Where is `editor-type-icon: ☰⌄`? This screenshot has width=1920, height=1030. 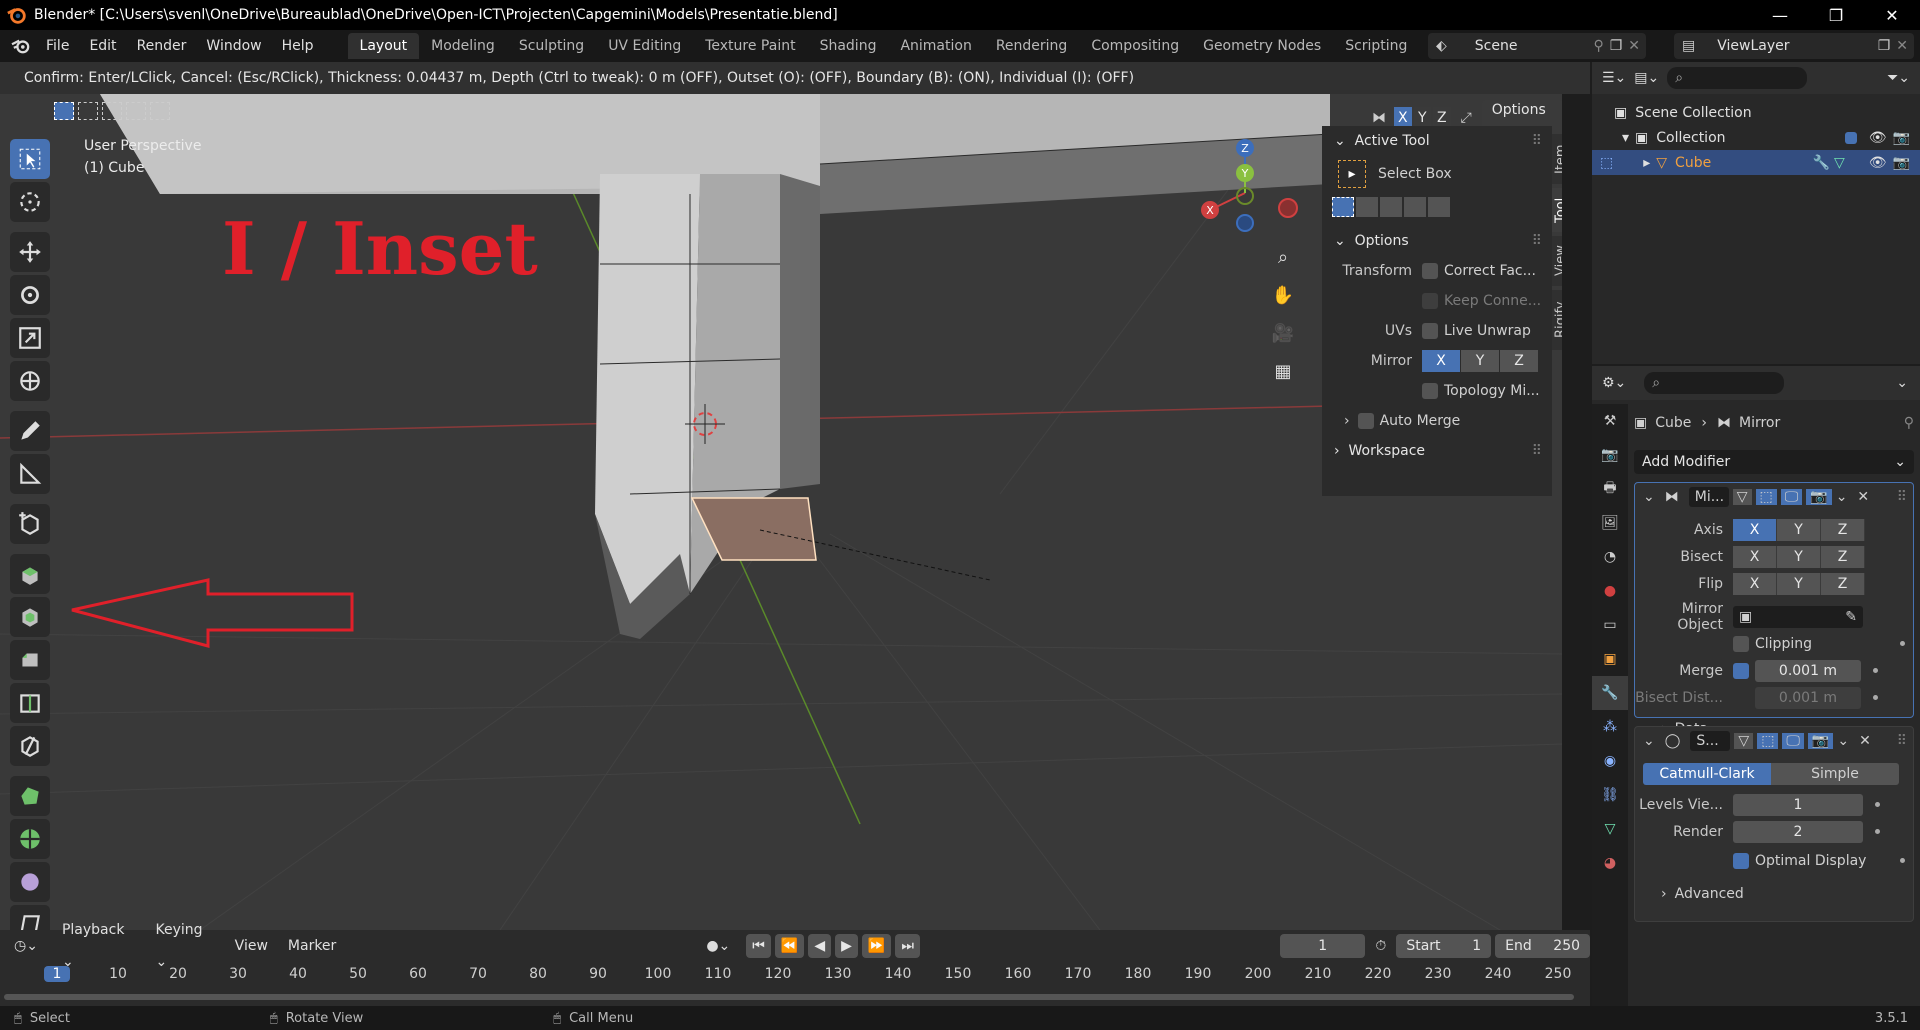
editor-type-icon: ☰⌄ is located at coordinates (1614, 78).